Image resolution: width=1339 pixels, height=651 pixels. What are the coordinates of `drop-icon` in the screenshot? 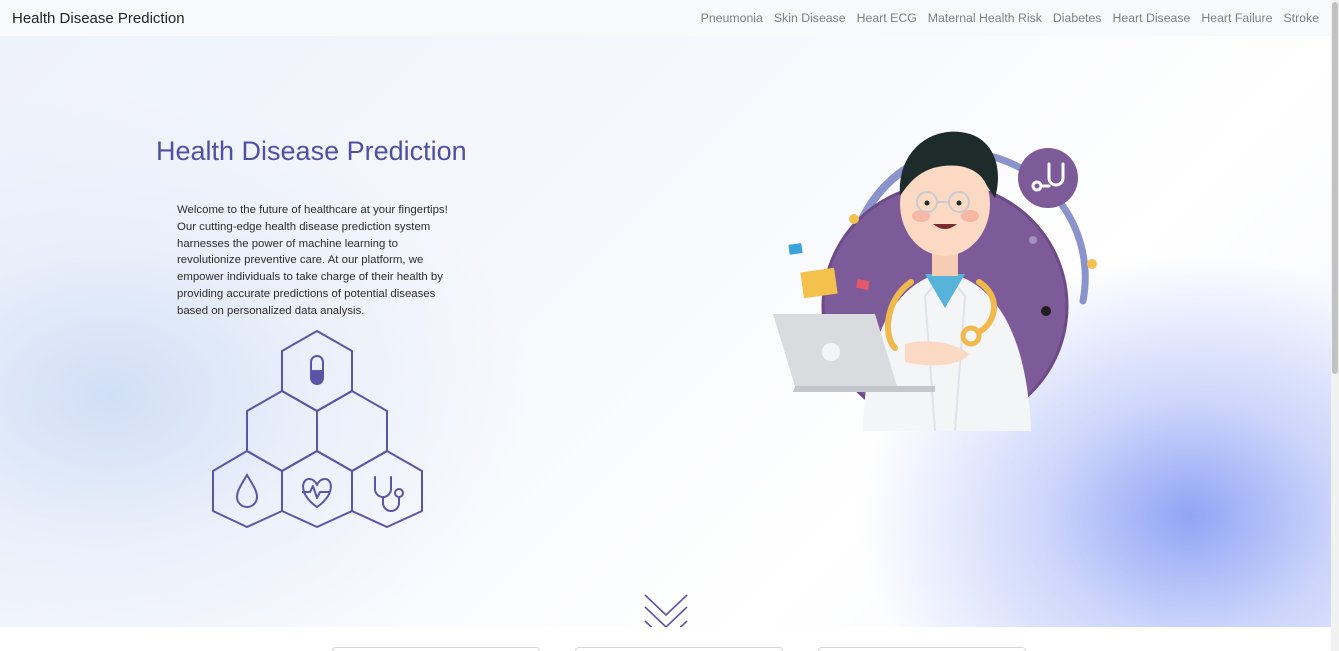 It's located at (247, 490).